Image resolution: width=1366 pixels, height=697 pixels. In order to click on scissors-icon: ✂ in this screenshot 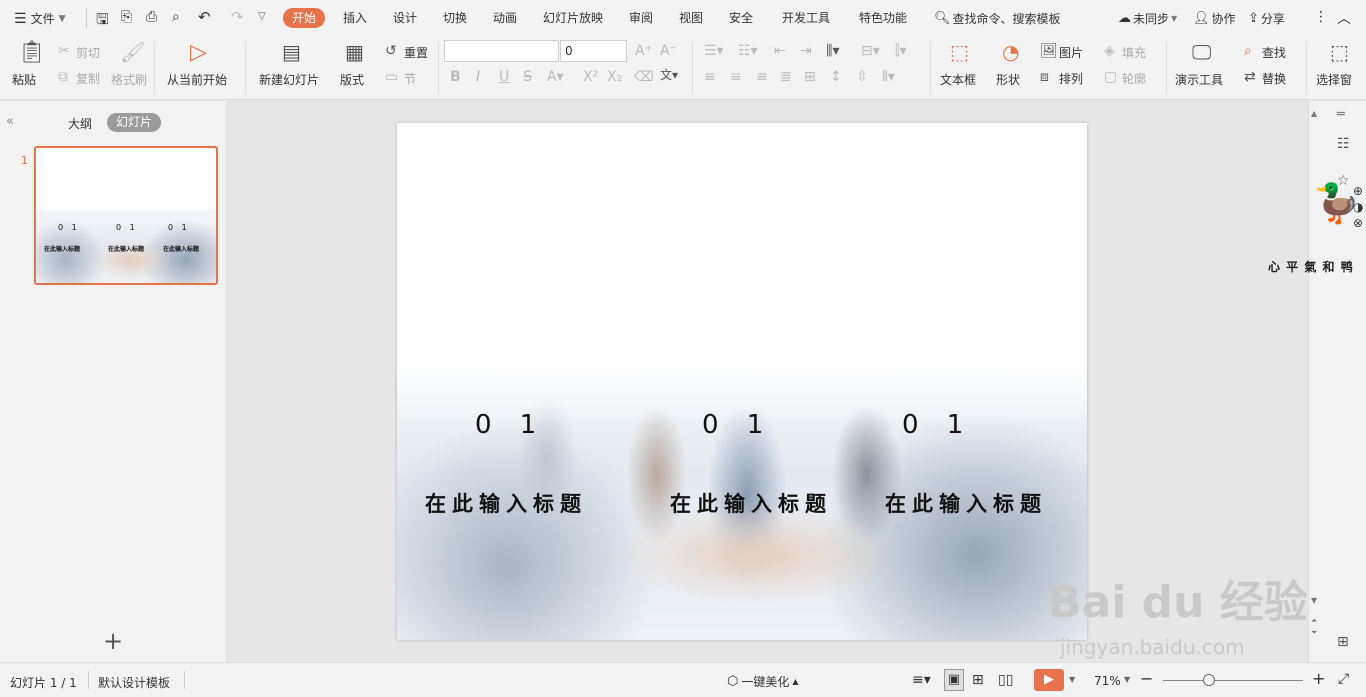, I will do `click(64, 51)`.